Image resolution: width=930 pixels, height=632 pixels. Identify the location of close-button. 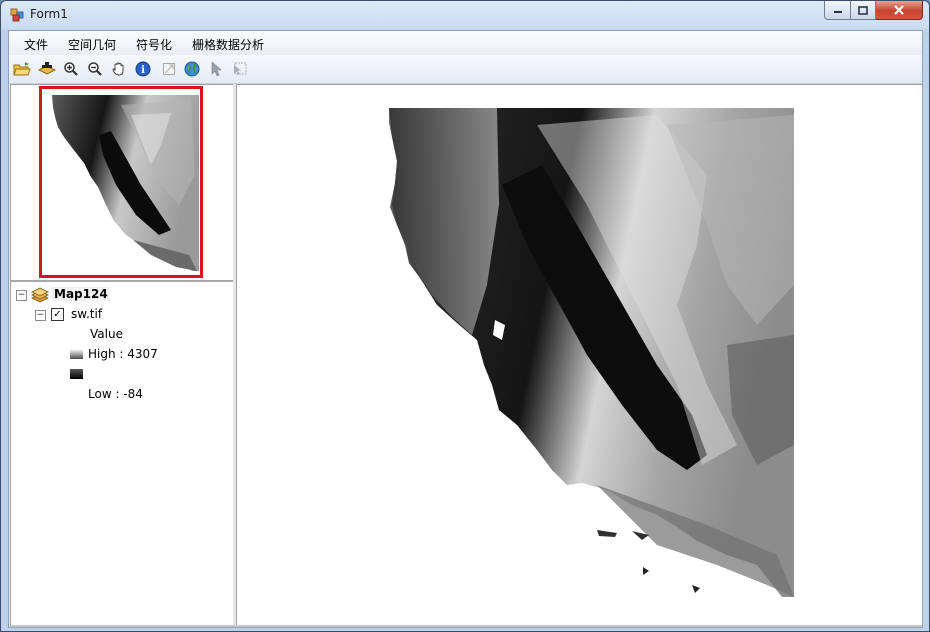
(899, 10).